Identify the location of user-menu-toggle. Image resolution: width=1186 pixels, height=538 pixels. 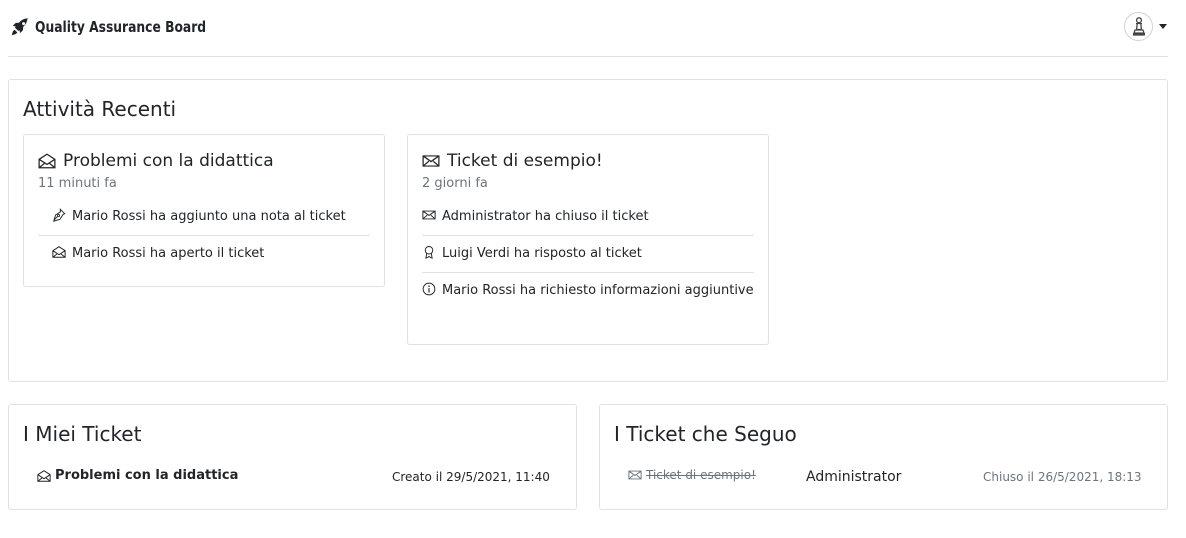
(1145, 26).